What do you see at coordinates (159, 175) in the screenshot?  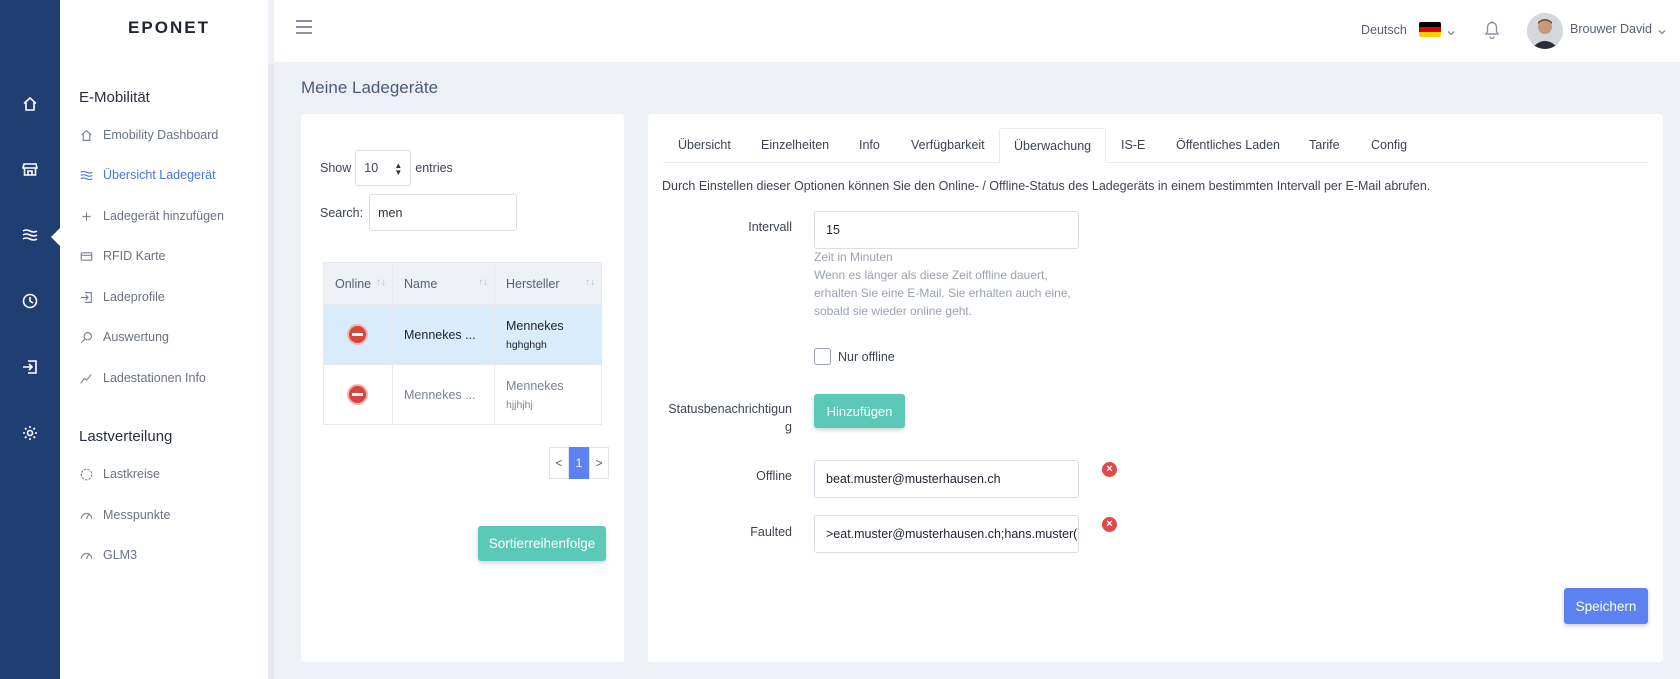 I see `sidebar-item-label: Übersicht Ladegerät` at bounding box center [159, 175].